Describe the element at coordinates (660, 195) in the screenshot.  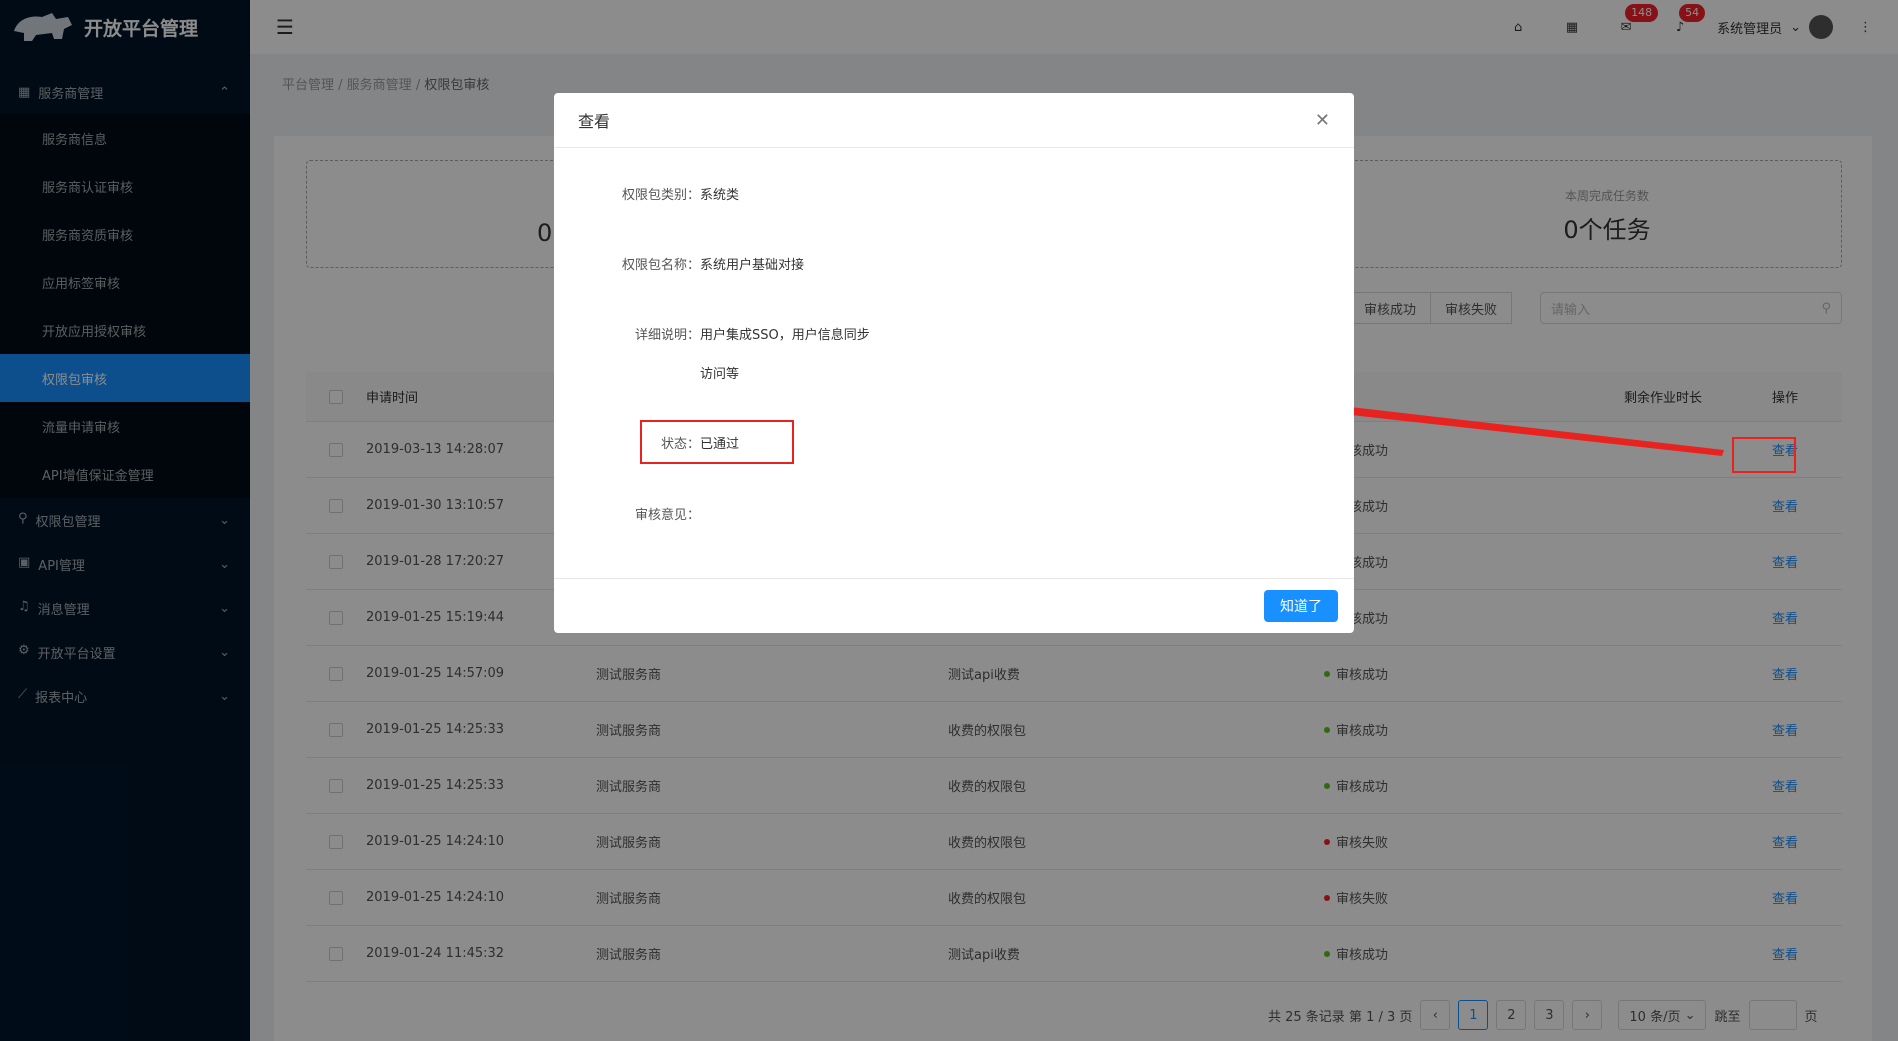
I see `field-label: 权限包类别：` at that location.